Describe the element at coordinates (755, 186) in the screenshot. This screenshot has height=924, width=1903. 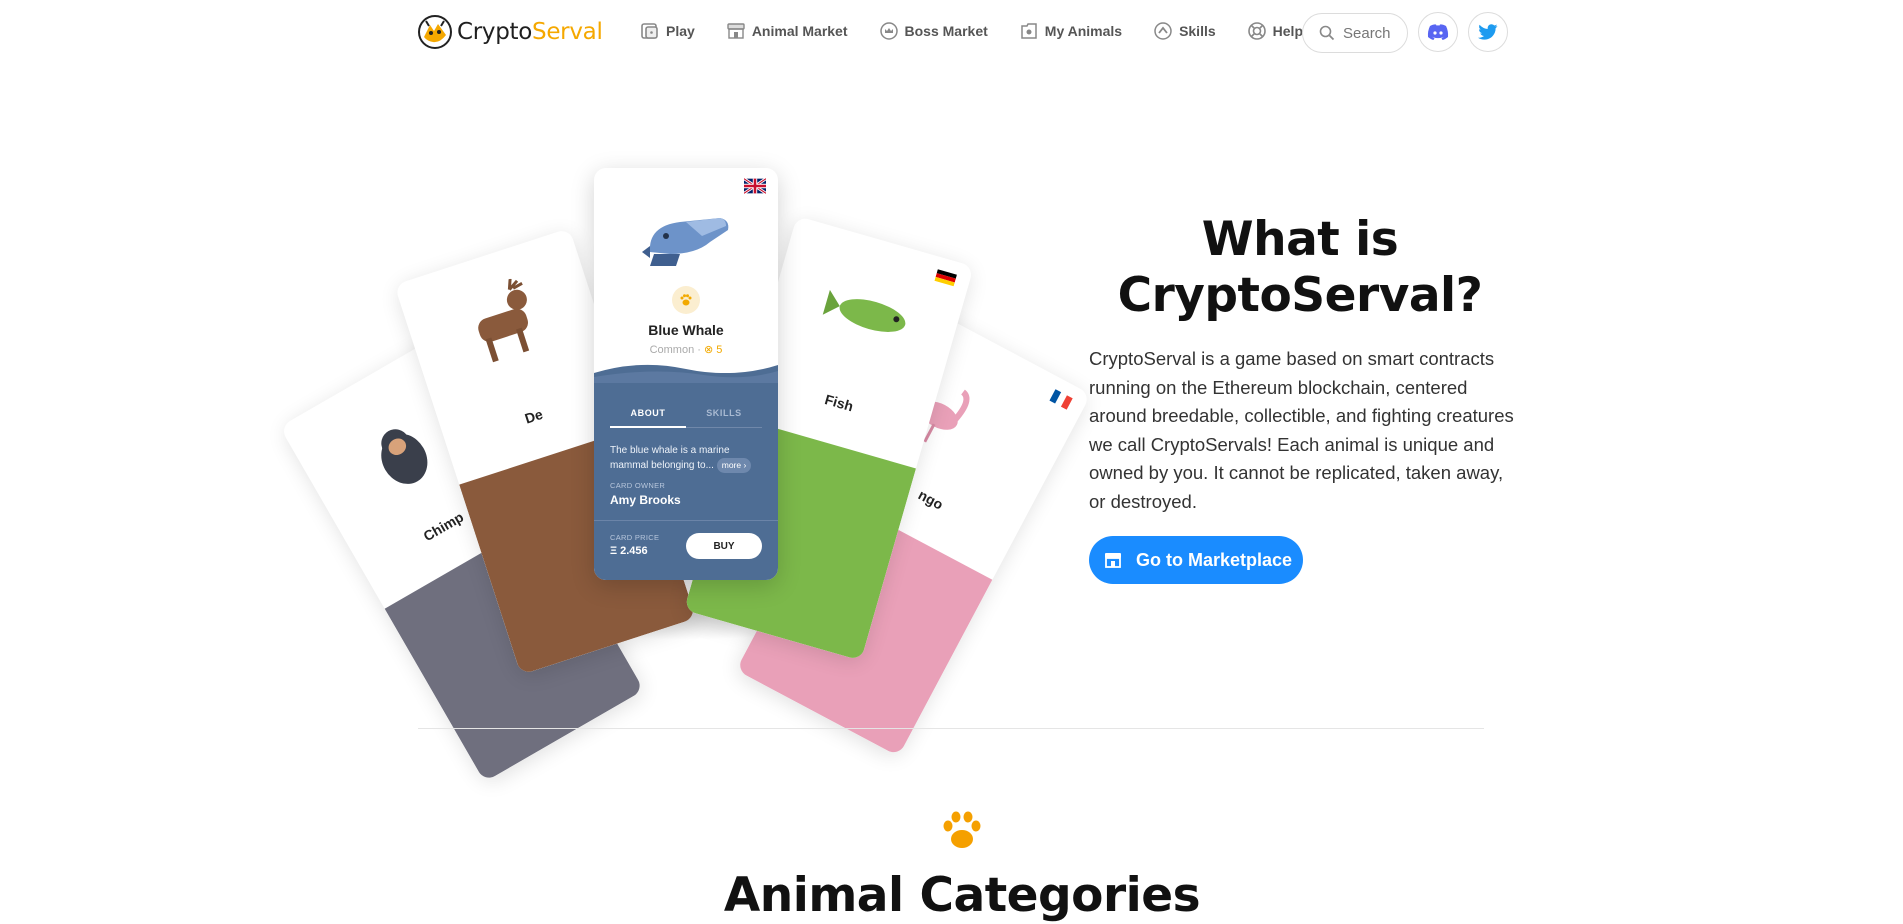
I see `uk-flag-icon` at that location.